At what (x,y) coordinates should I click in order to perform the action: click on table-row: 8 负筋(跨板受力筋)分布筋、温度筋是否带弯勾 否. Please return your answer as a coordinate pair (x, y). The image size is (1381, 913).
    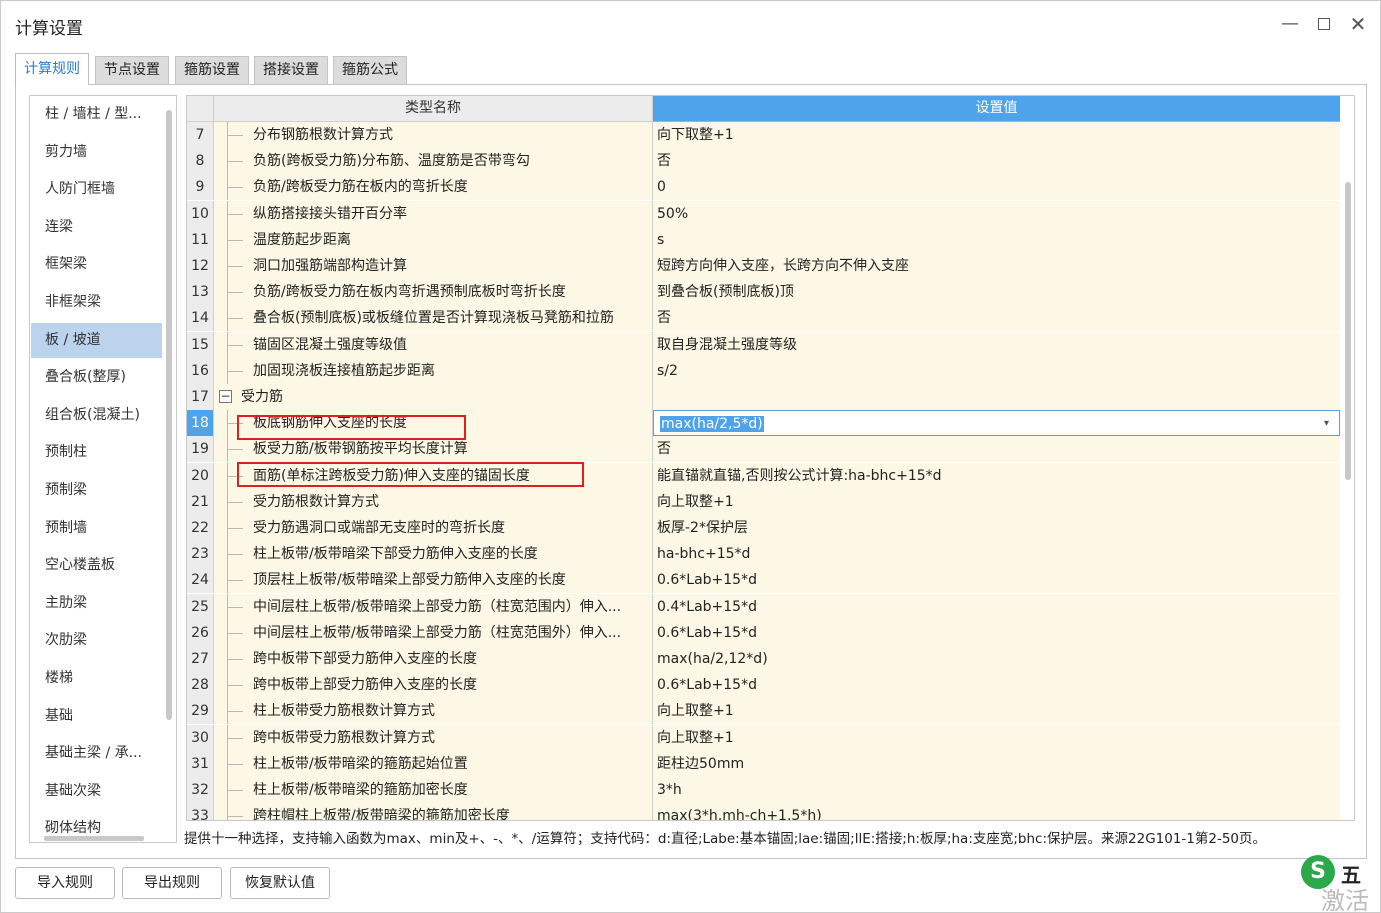
    Looking at the image, I should click on (763, 161).